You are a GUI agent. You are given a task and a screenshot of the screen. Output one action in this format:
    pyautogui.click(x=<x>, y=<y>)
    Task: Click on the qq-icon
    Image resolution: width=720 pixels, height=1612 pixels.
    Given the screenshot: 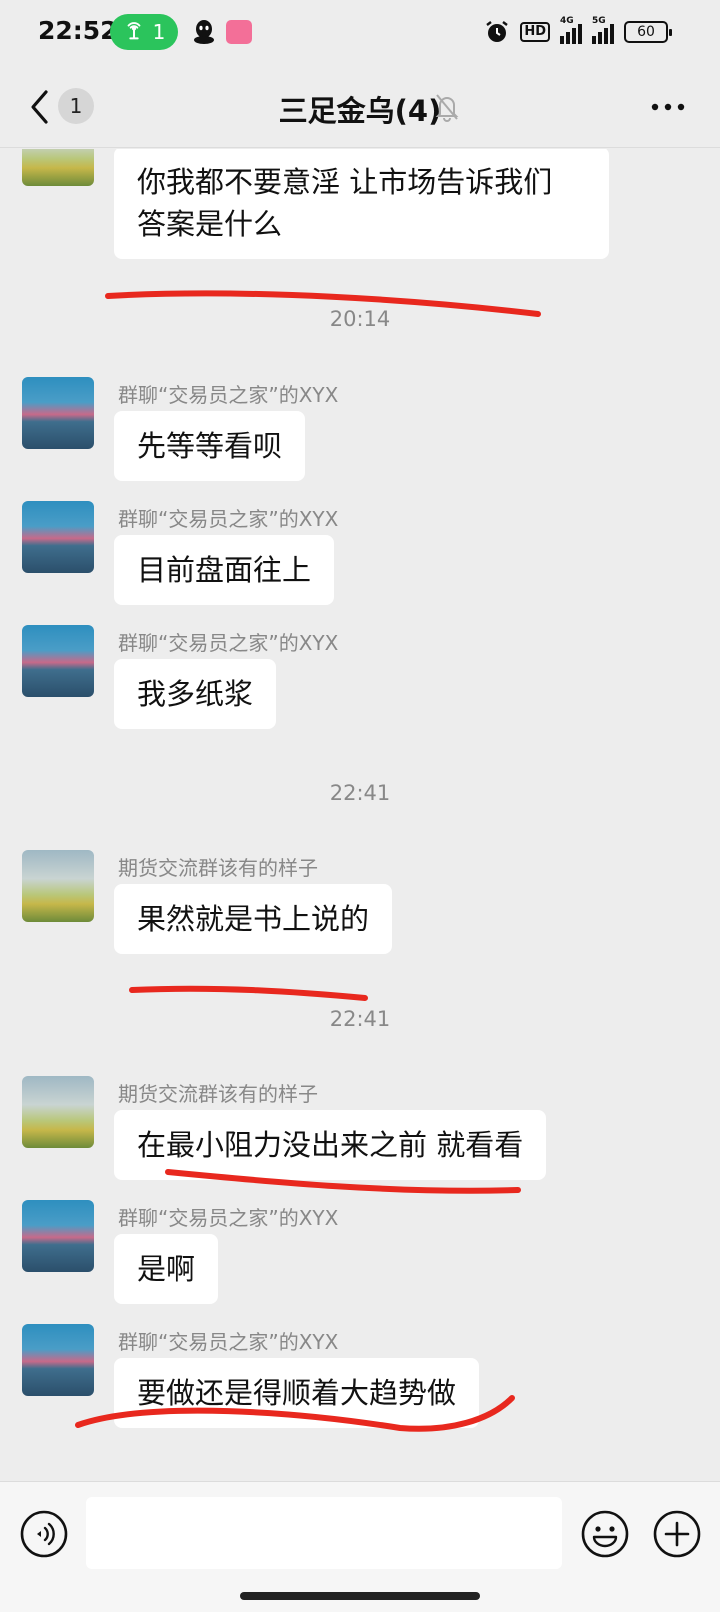 What is the action you would take?
    pyautogui.click(x=204, y=32)
    